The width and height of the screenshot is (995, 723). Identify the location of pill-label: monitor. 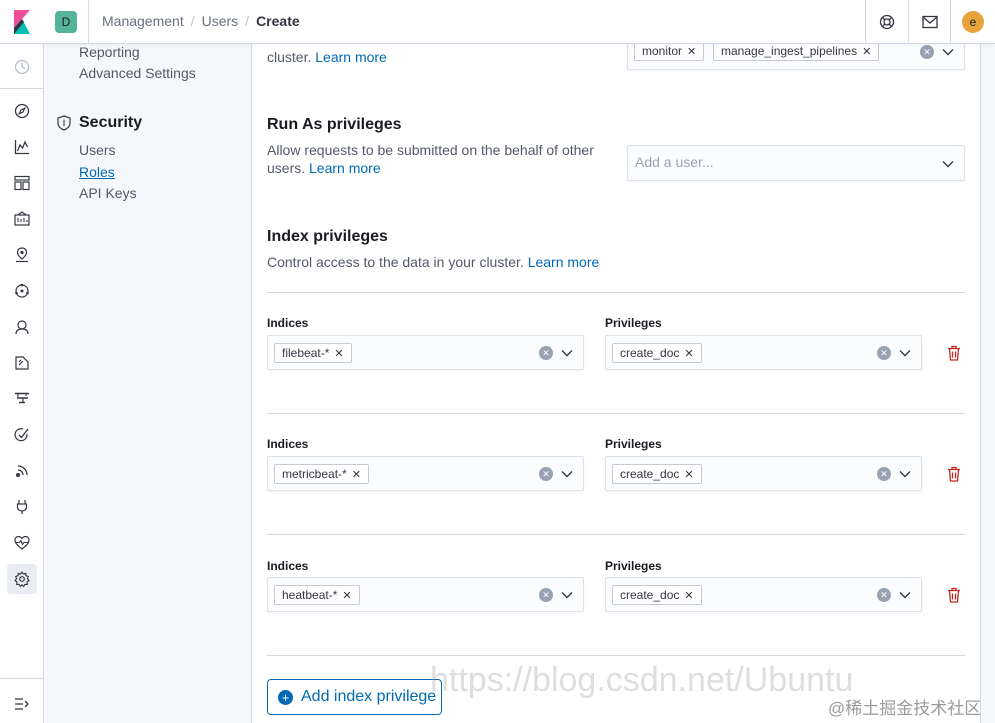
(662, 51).